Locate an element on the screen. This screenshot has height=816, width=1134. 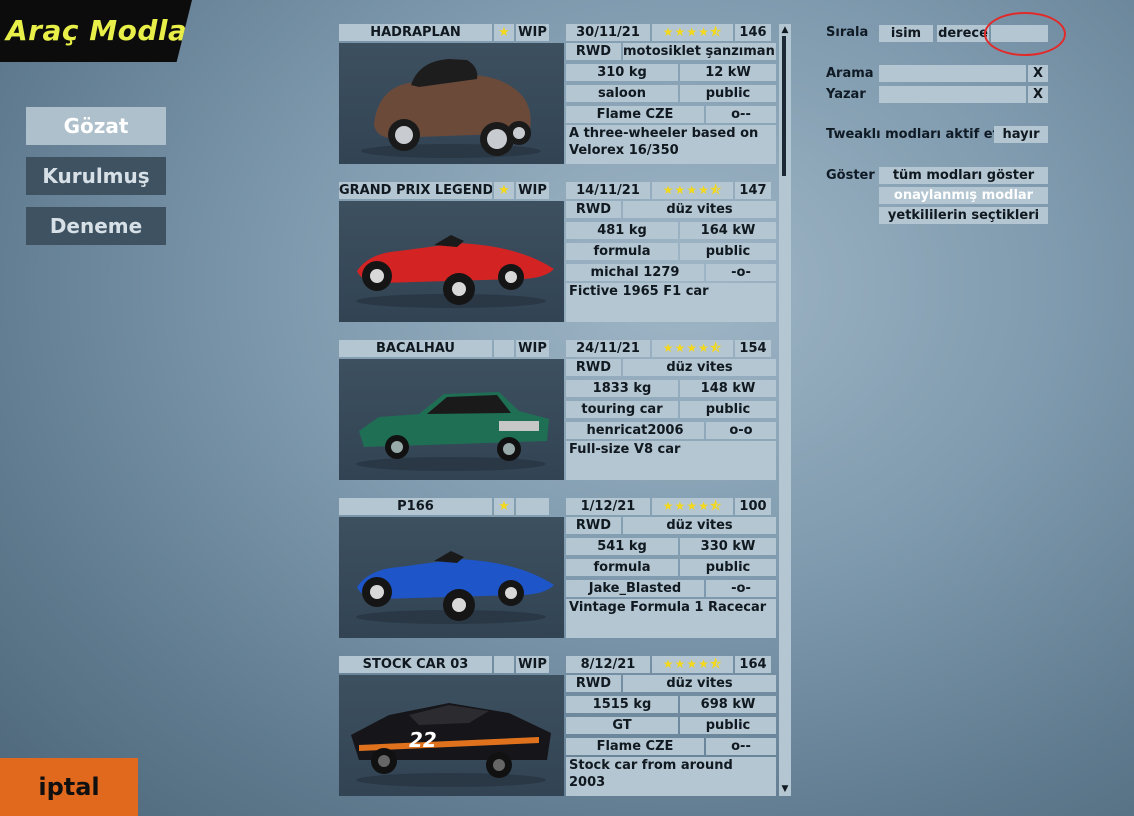
mod-author: henricat2006 is located at coordinates (635, 430).